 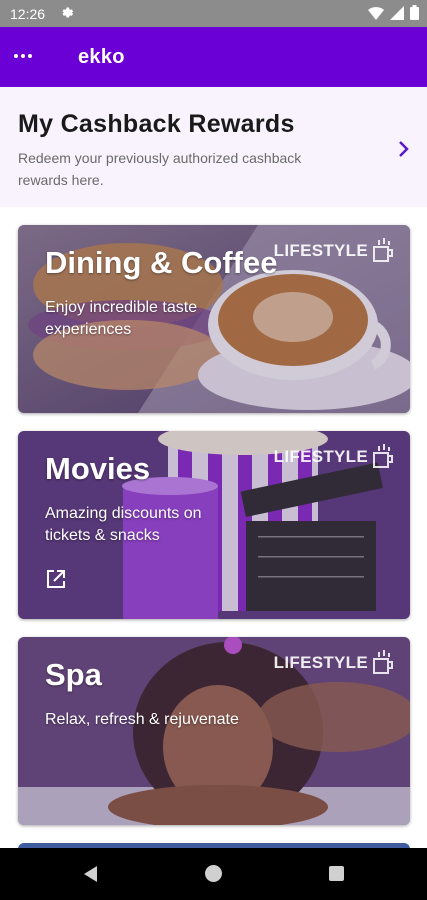 I want to click on external-link-icon, so click(x=56, y=579).